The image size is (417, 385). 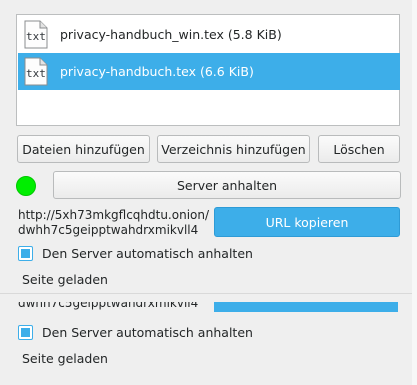 I want to click on add-files-button: Dateien hinzufügen, so click(x=83, y=149).